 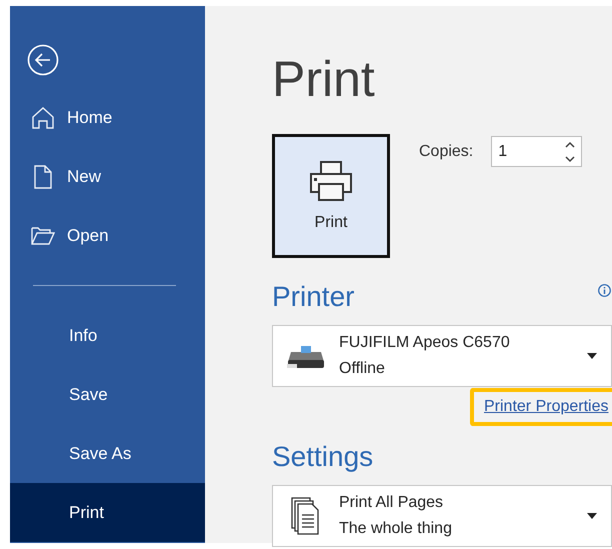 I want to click on printer-status: Offline, so click(x=362, y=369).